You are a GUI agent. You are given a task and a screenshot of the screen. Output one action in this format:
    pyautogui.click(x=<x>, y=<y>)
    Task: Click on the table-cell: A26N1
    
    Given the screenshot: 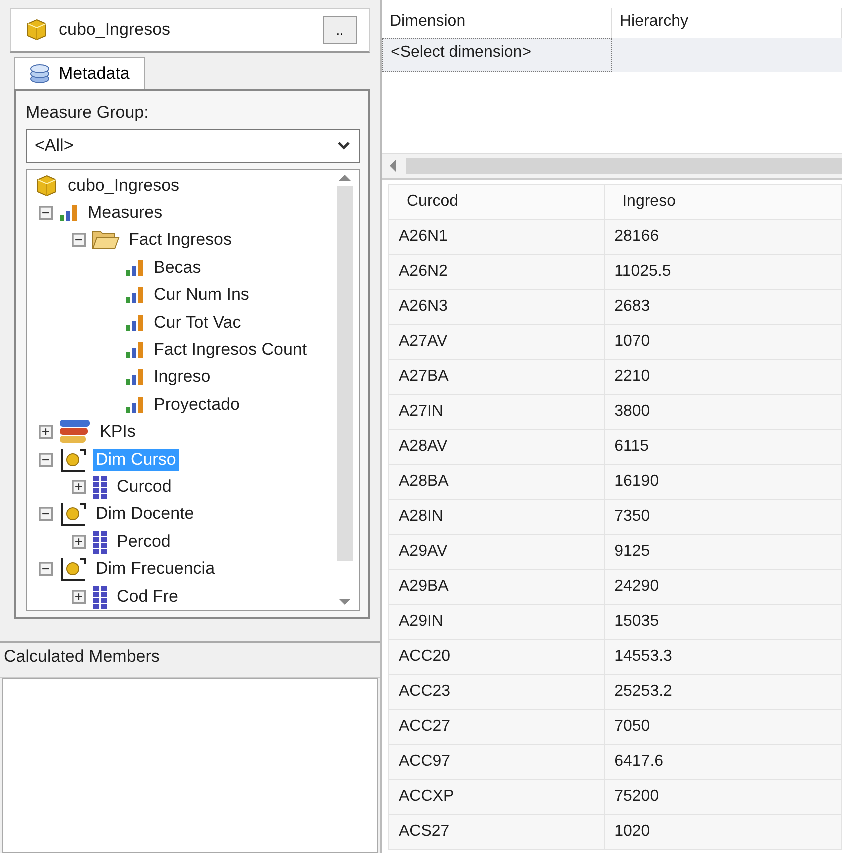 What is the action you would take?
    pyautogui.click(x=496, y=237)
    